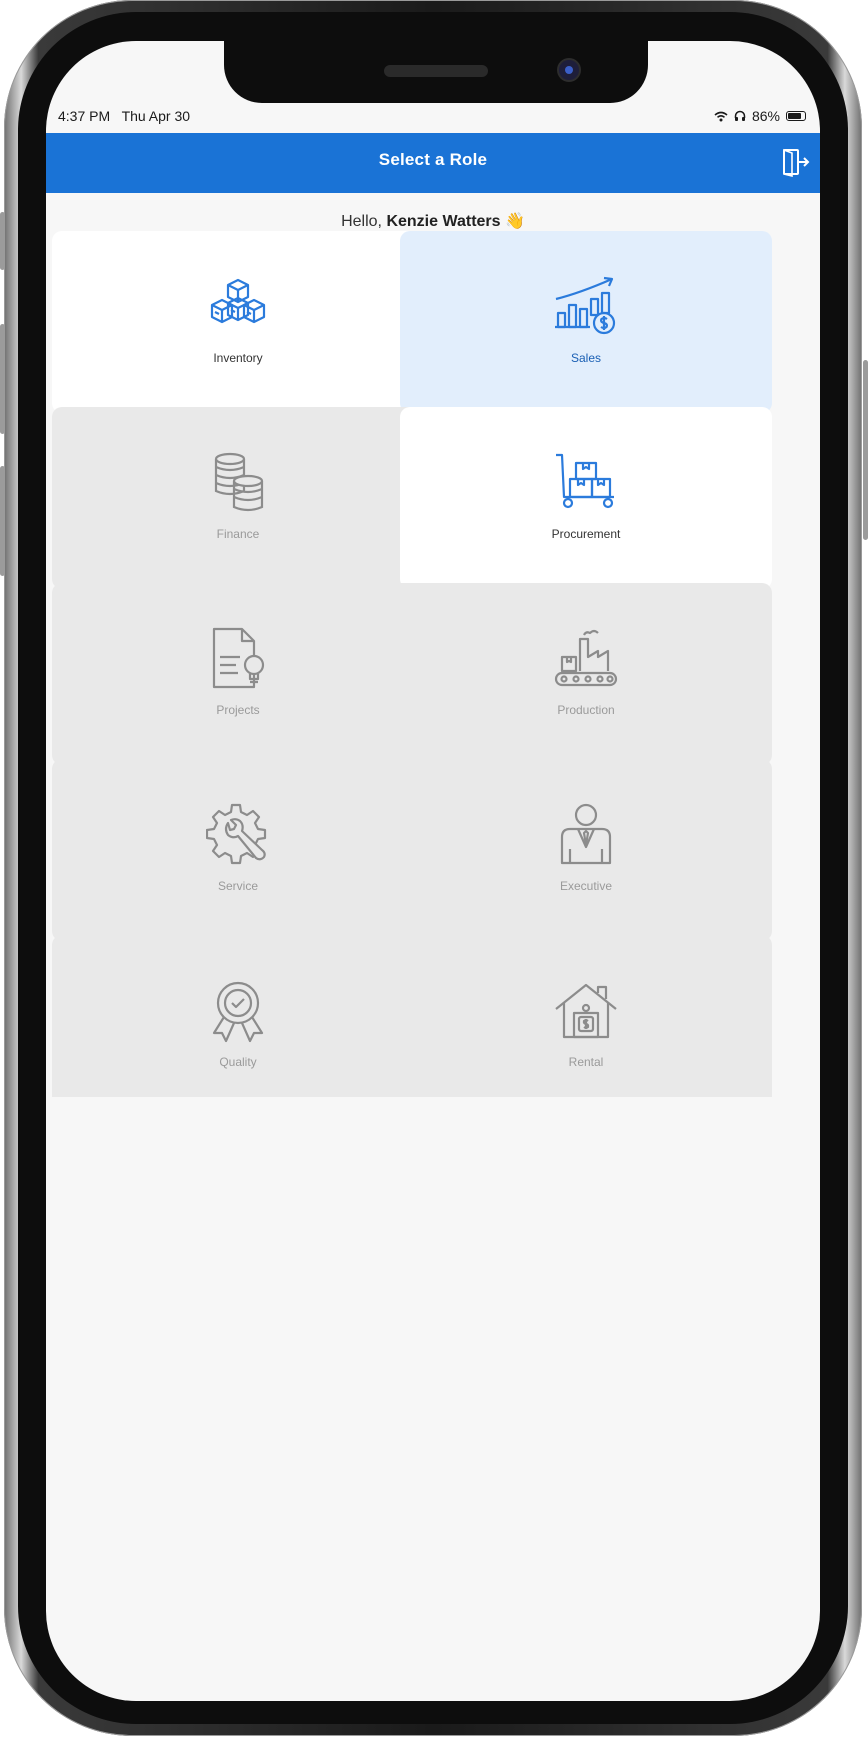 This screenshot has width=868, height=1740. What do you see at coordinates (364, 221) in the screenshot?
I see `greeting-prefix: Hello,` at bounding box center [364, 221].